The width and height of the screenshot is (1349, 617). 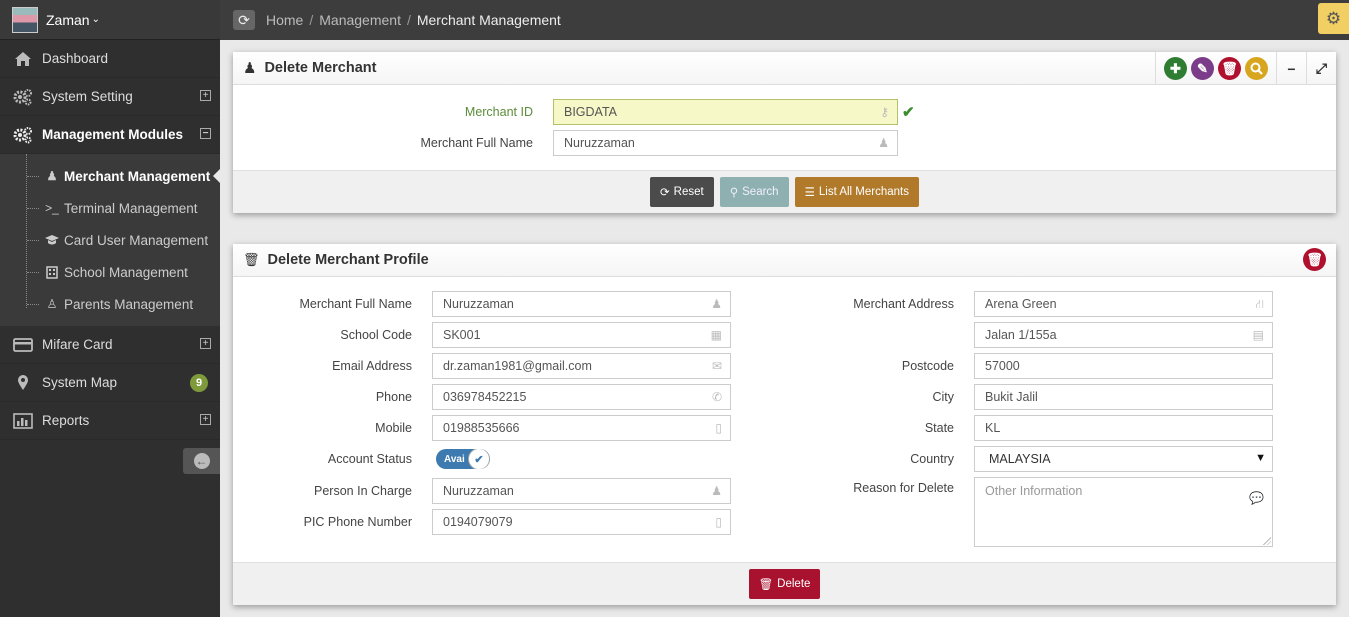 I want to click on merchant-id-value: BIGDATA, so click(x=591, y=112).